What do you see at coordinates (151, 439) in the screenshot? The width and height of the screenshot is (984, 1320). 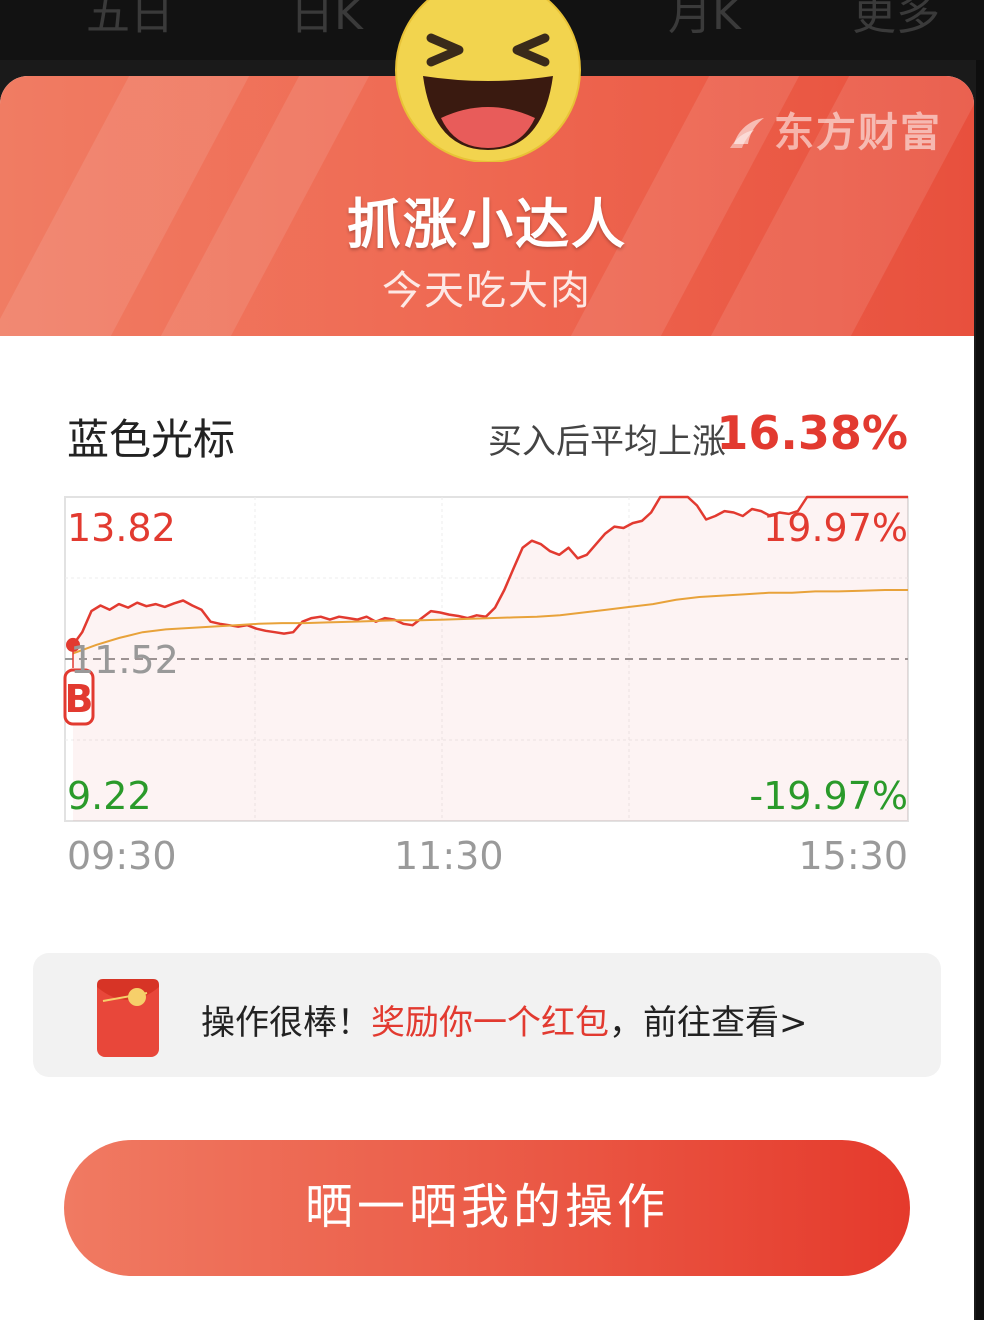 I see `stock-name: 蓝色光标` at bounding box center [151, 439].